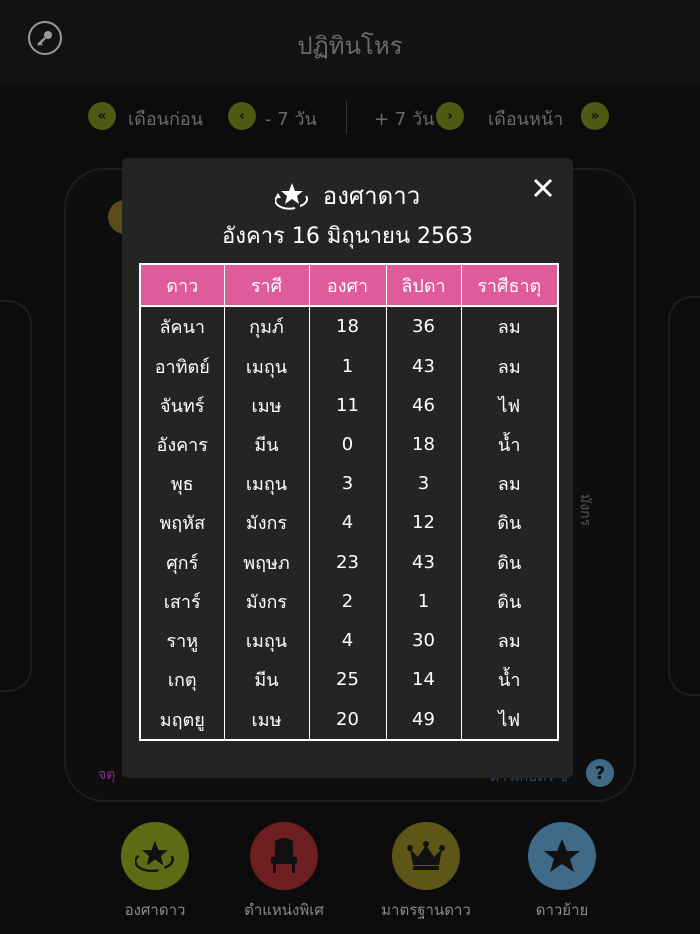  Describe the element at coordinates (349, 640) in the screenshot. I see `table-row: ราหู เมถุน 4 30 ลม` at that location.